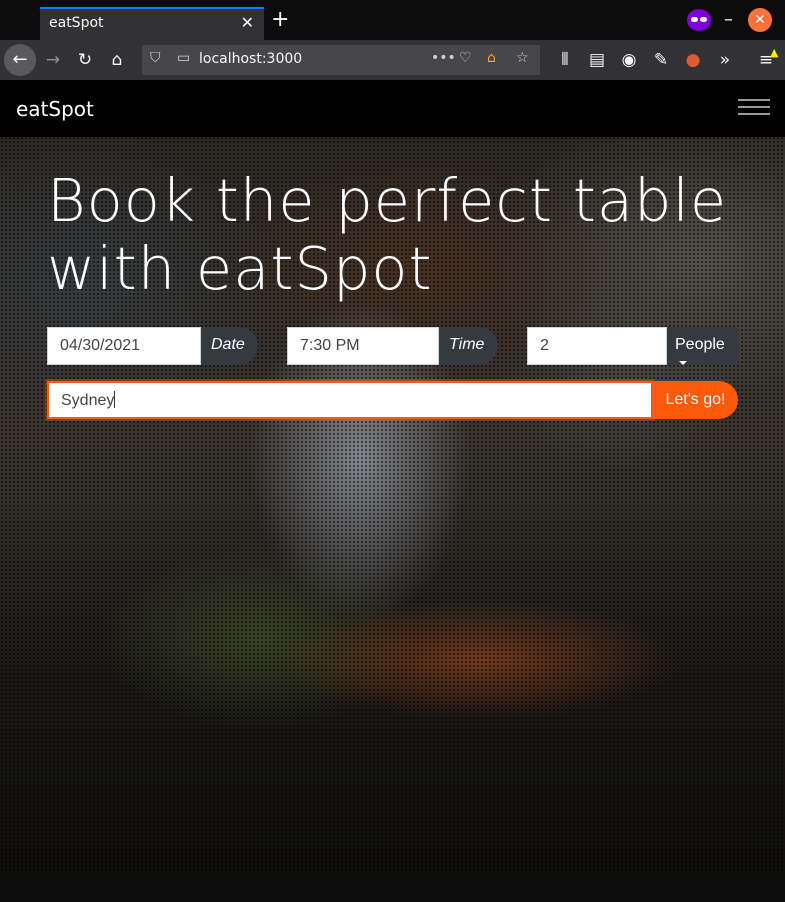  What do you see at coordinates (53, 60) in the screenshot?
I see `forward-icon: →` at bounding box center [53, 60].